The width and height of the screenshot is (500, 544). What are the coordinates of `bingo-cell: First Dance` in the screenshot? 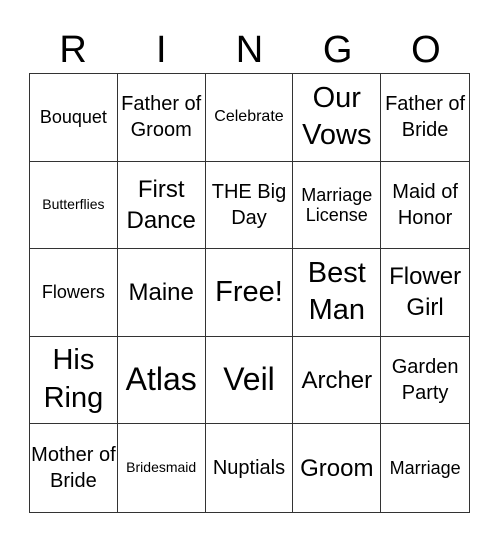 It's located at (161, 205).